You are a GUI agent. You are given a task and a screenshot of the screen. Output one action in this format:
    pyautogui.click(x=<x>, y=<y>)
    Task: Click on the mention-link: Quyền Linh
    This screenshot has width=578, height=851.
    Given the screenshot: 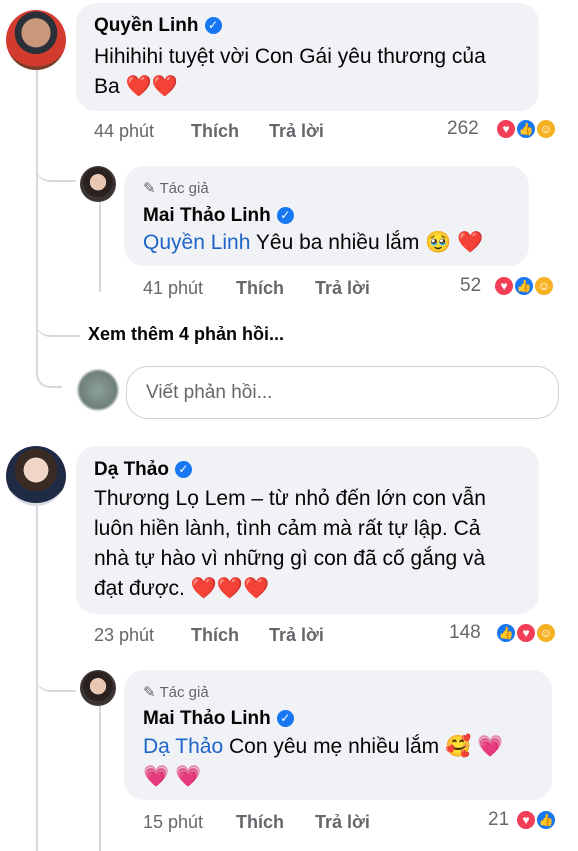 What is the action you would take?
    pyautogui.click(x=196, y=242)
    